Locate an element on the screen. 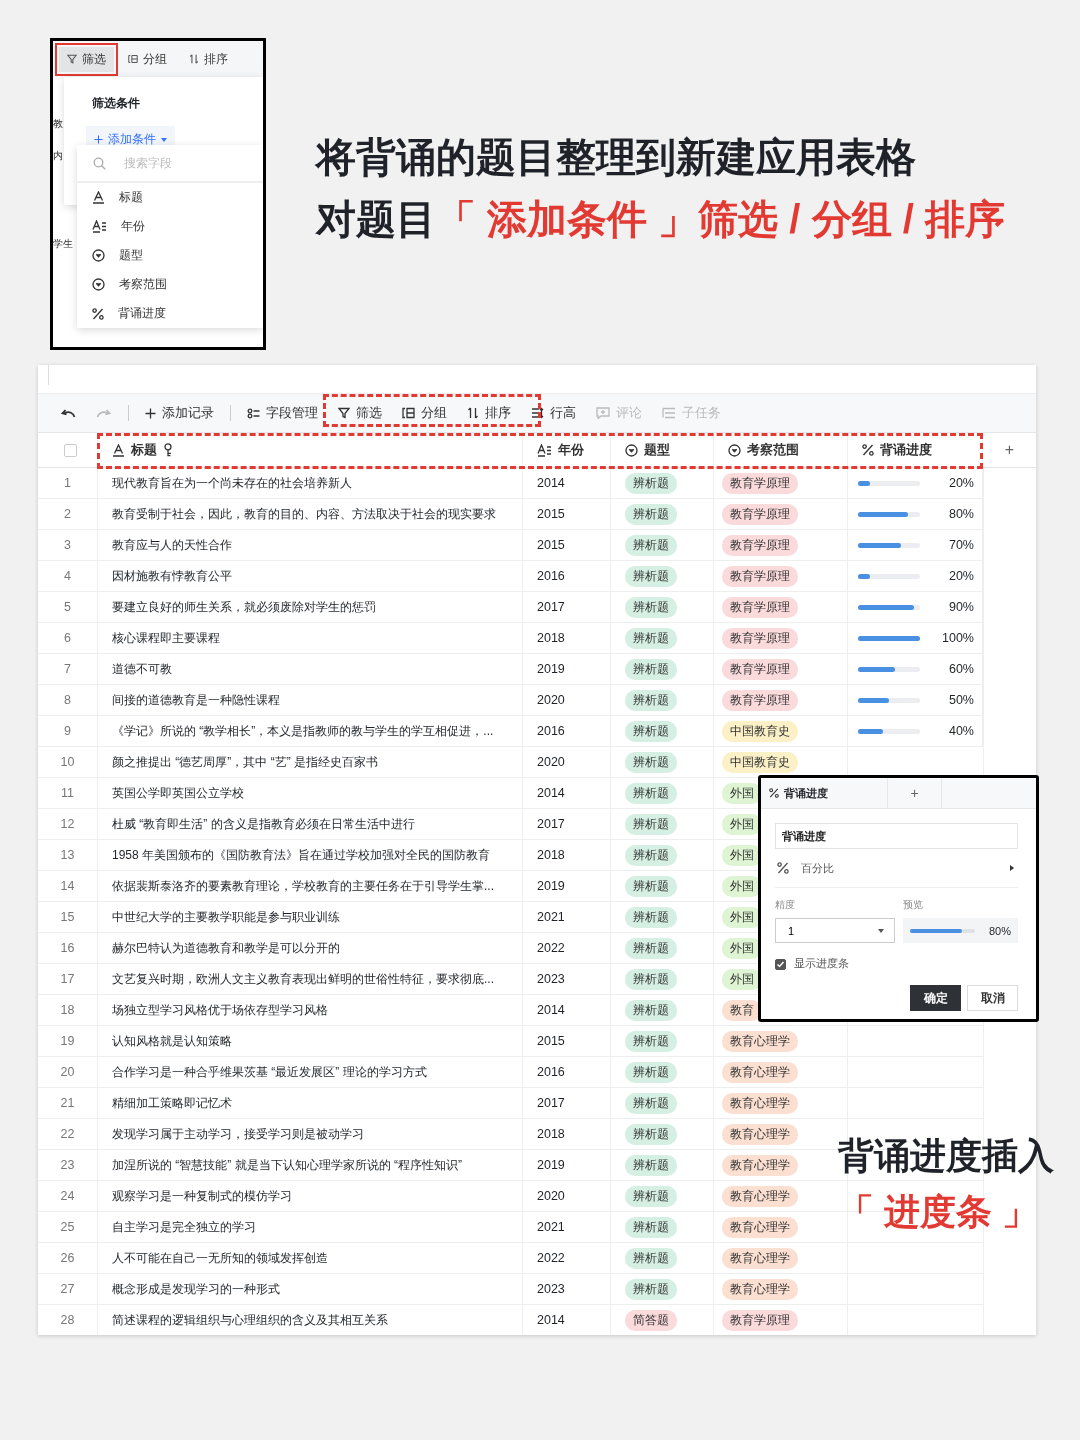 Image resolution: width=1080 pixels, height=1440 pixels. column-header: 考察范围 is located at coordinates (781, 450).